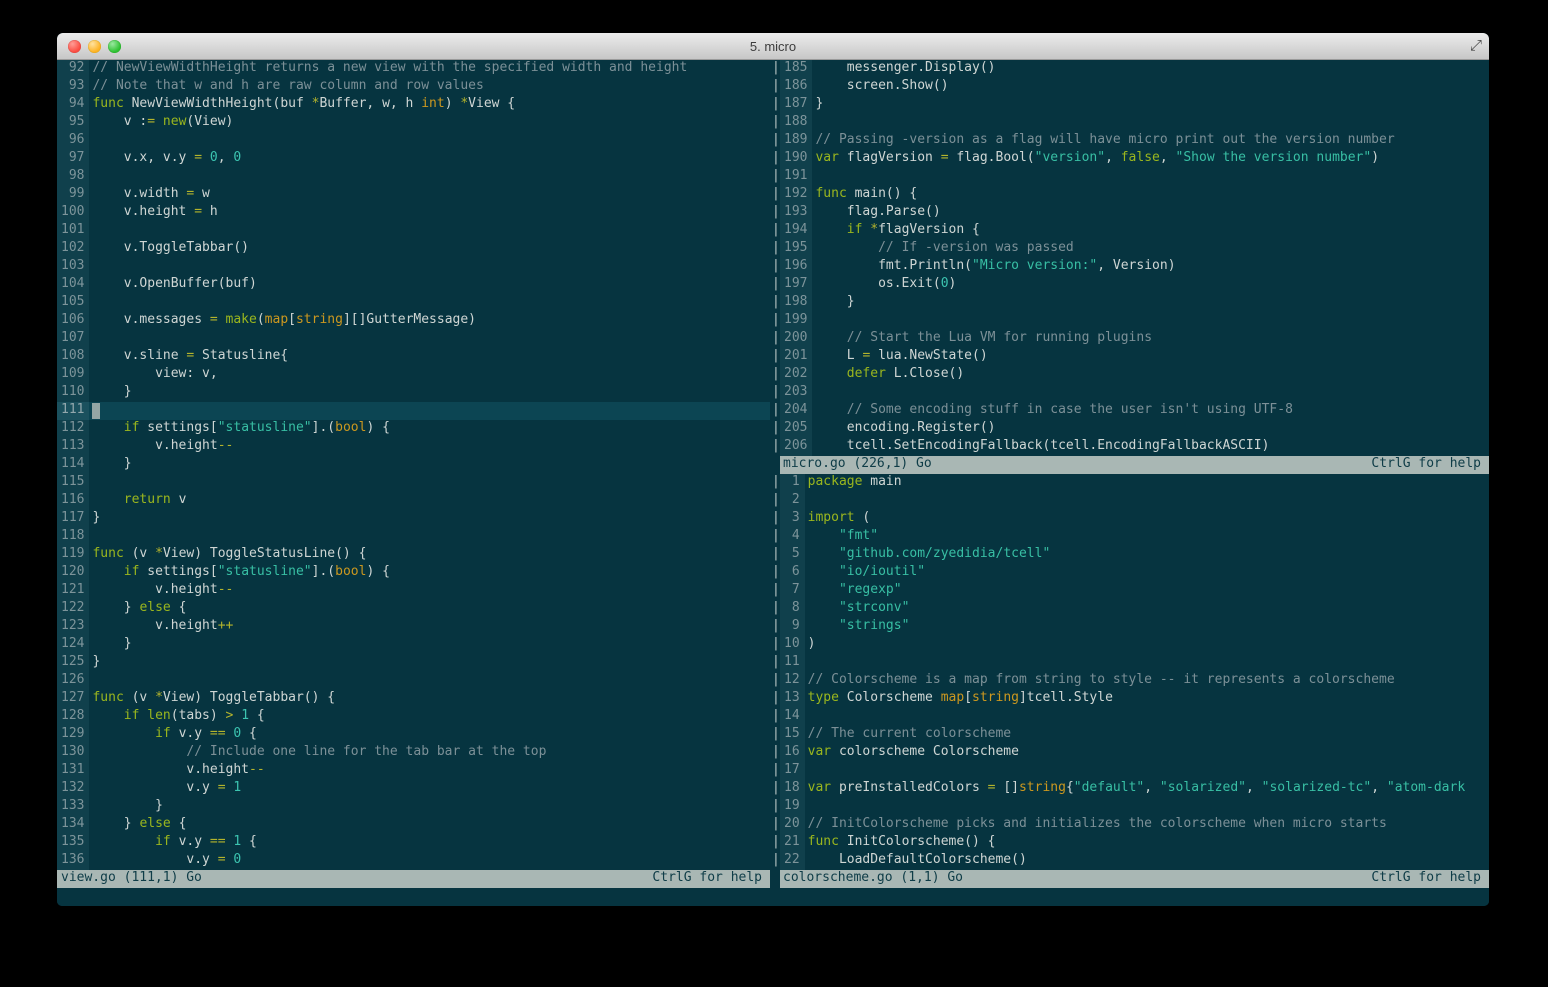 The width and height of the screenshot is (1548, 987). Describe the element at coordinates (1129, 753) in the screenshot. I see `code-line: | 16 var colorscheme Colorscheme` at that location.